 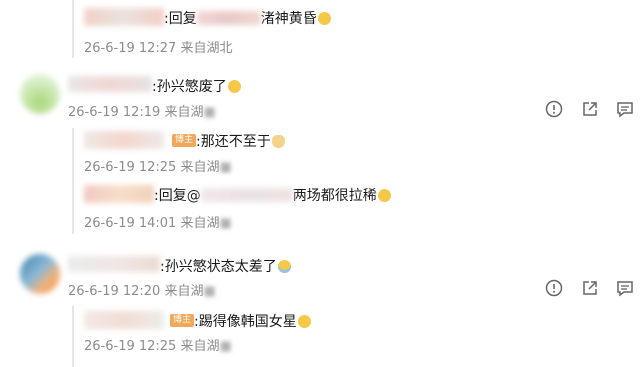 What do you see at coordinates (196, 86) in the screenshot?
I see `comment-content: :孙兴慜废了` at bounding box center [196, 86].